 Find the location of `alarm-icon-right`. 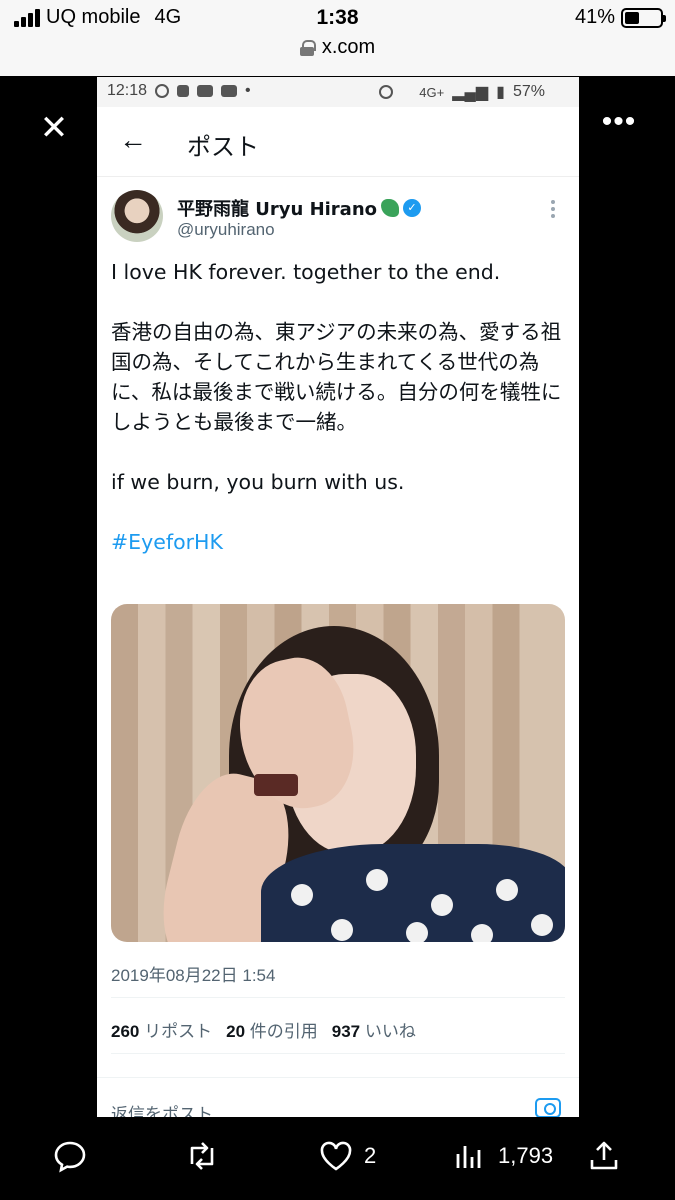

alarm-icon-right is located at coordinates (386, 92).